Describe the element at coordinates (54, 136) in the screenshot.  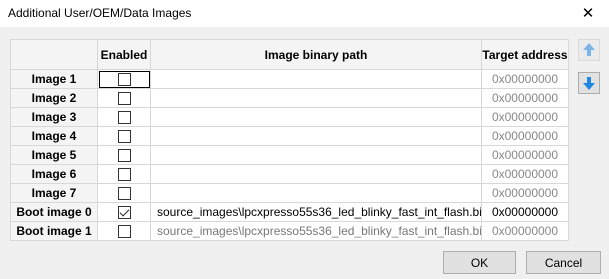
I see `row-label: Image 4` at that location.